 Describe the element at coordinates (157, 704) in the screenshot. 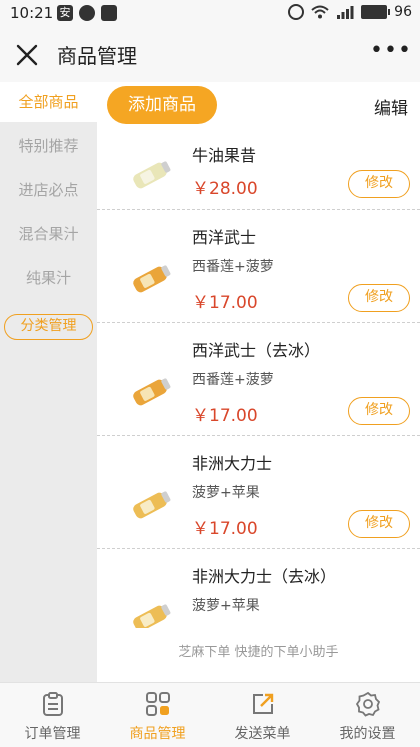

I see `grid-icon` at that location.